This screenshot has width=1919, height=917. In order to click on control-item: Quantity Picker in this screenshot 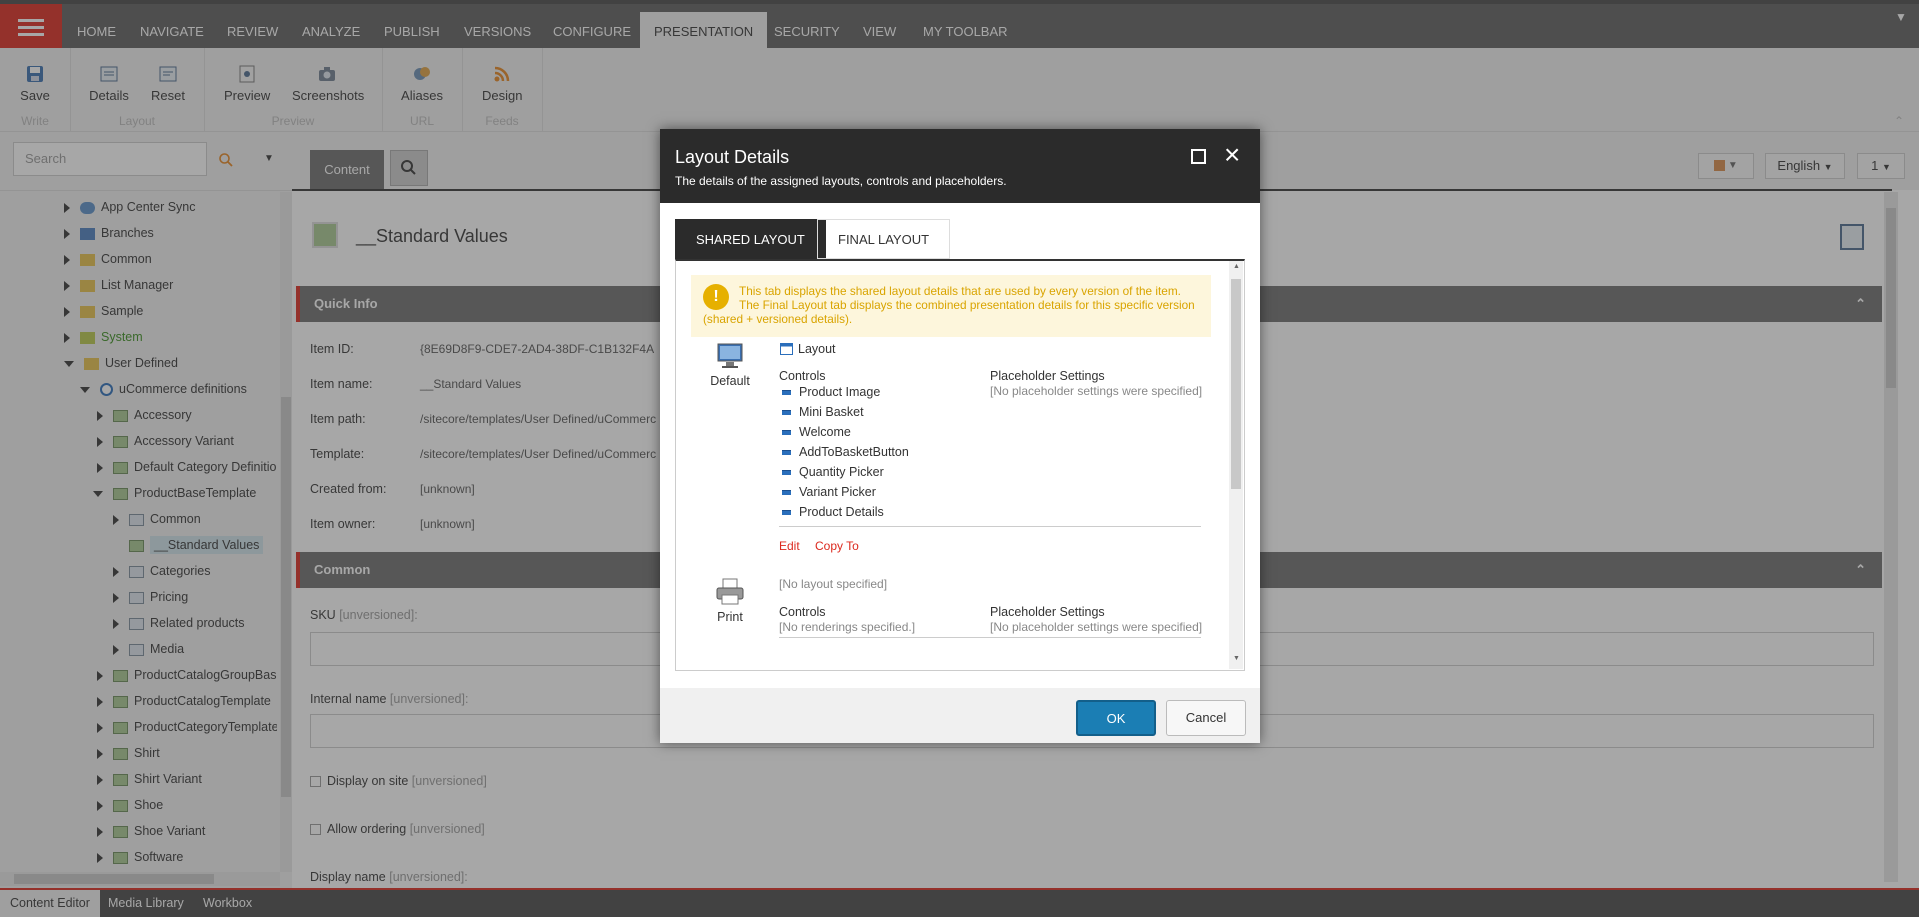, I will do `click(833, 472)`.